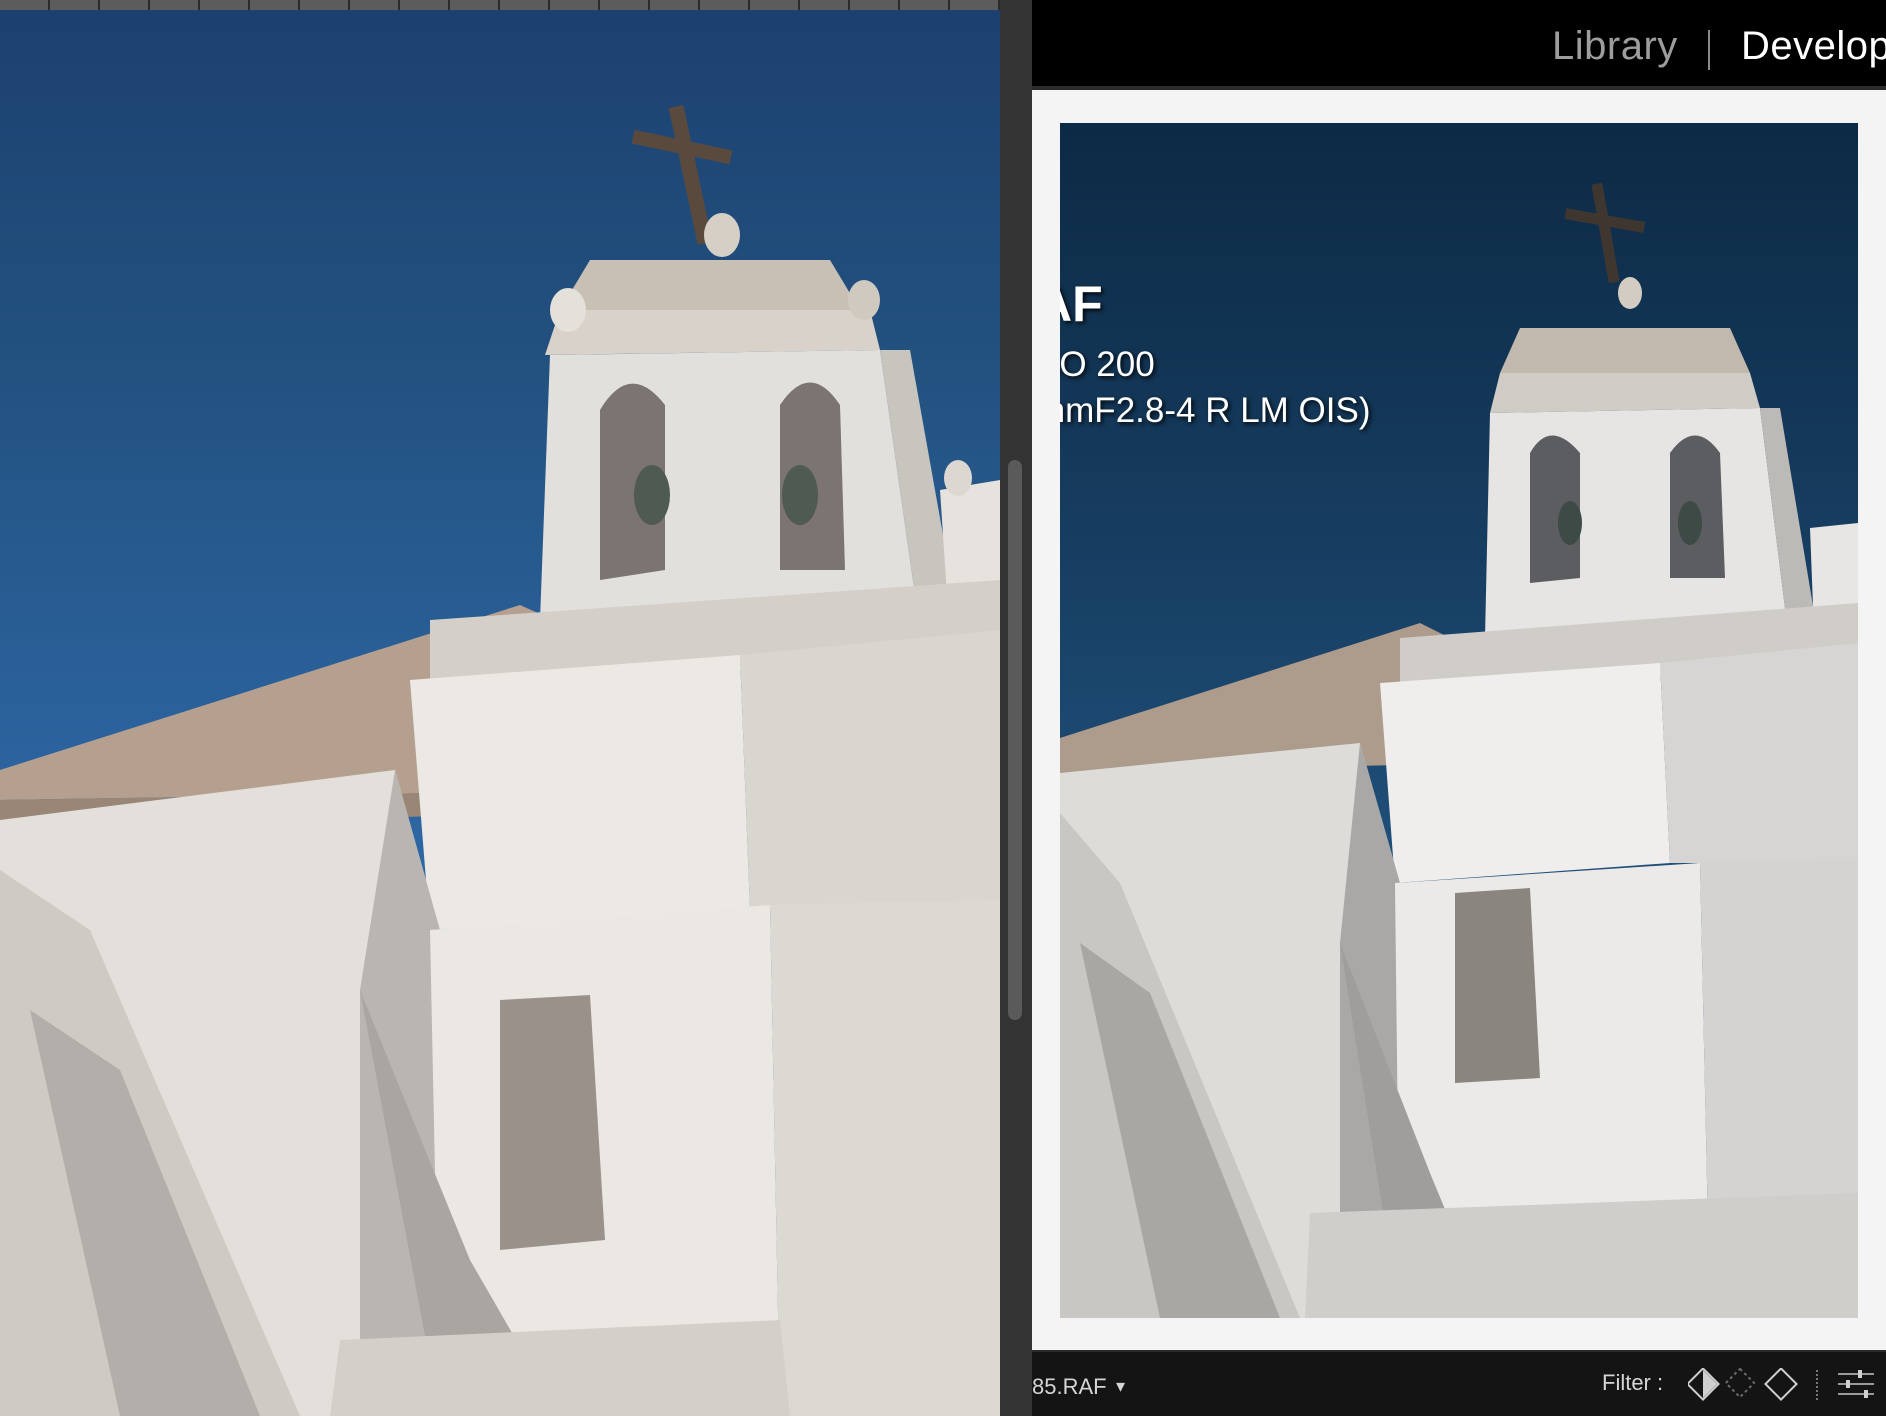  I want to click on info-exposure: SO 200, so click(1107, 364).